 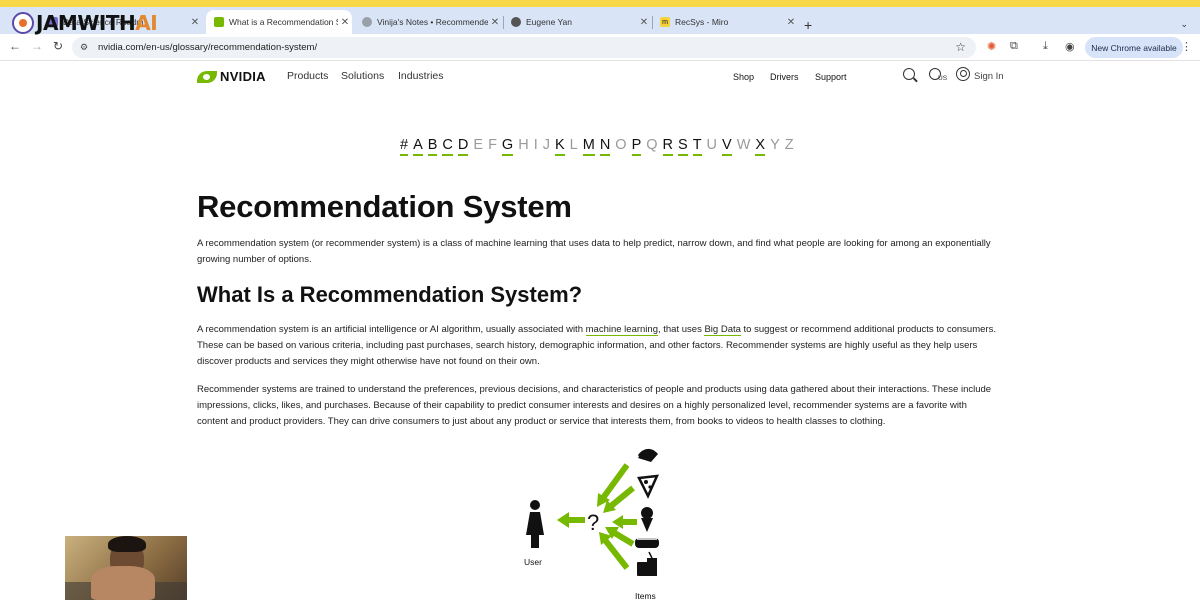 What do you see at coordinates (577, 22) in the screenshot?
I see `tab-eugene-yan: Eugene Yan ✕` at bounding box center [577, 22].